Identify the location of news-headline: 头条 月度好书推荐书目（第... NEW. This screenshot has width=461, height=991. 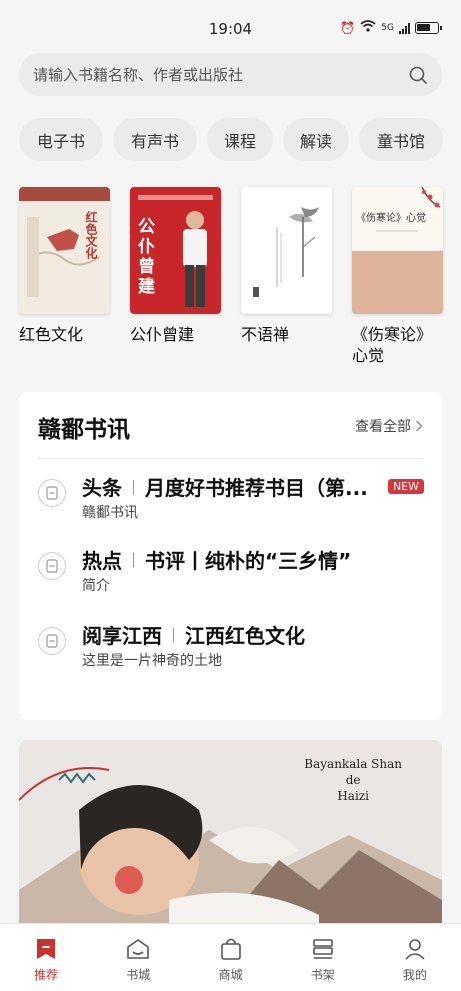
(253, 486).